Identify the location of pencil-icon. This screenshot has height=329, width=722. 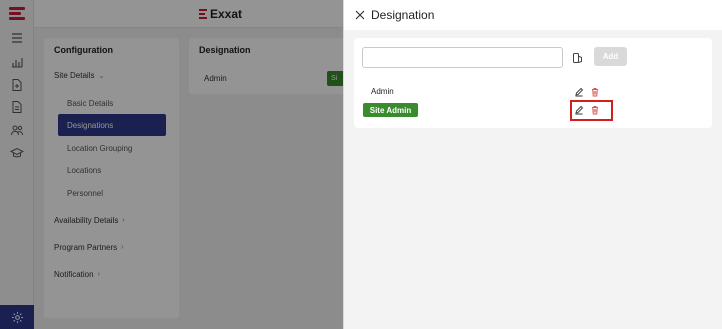
(579, 92).